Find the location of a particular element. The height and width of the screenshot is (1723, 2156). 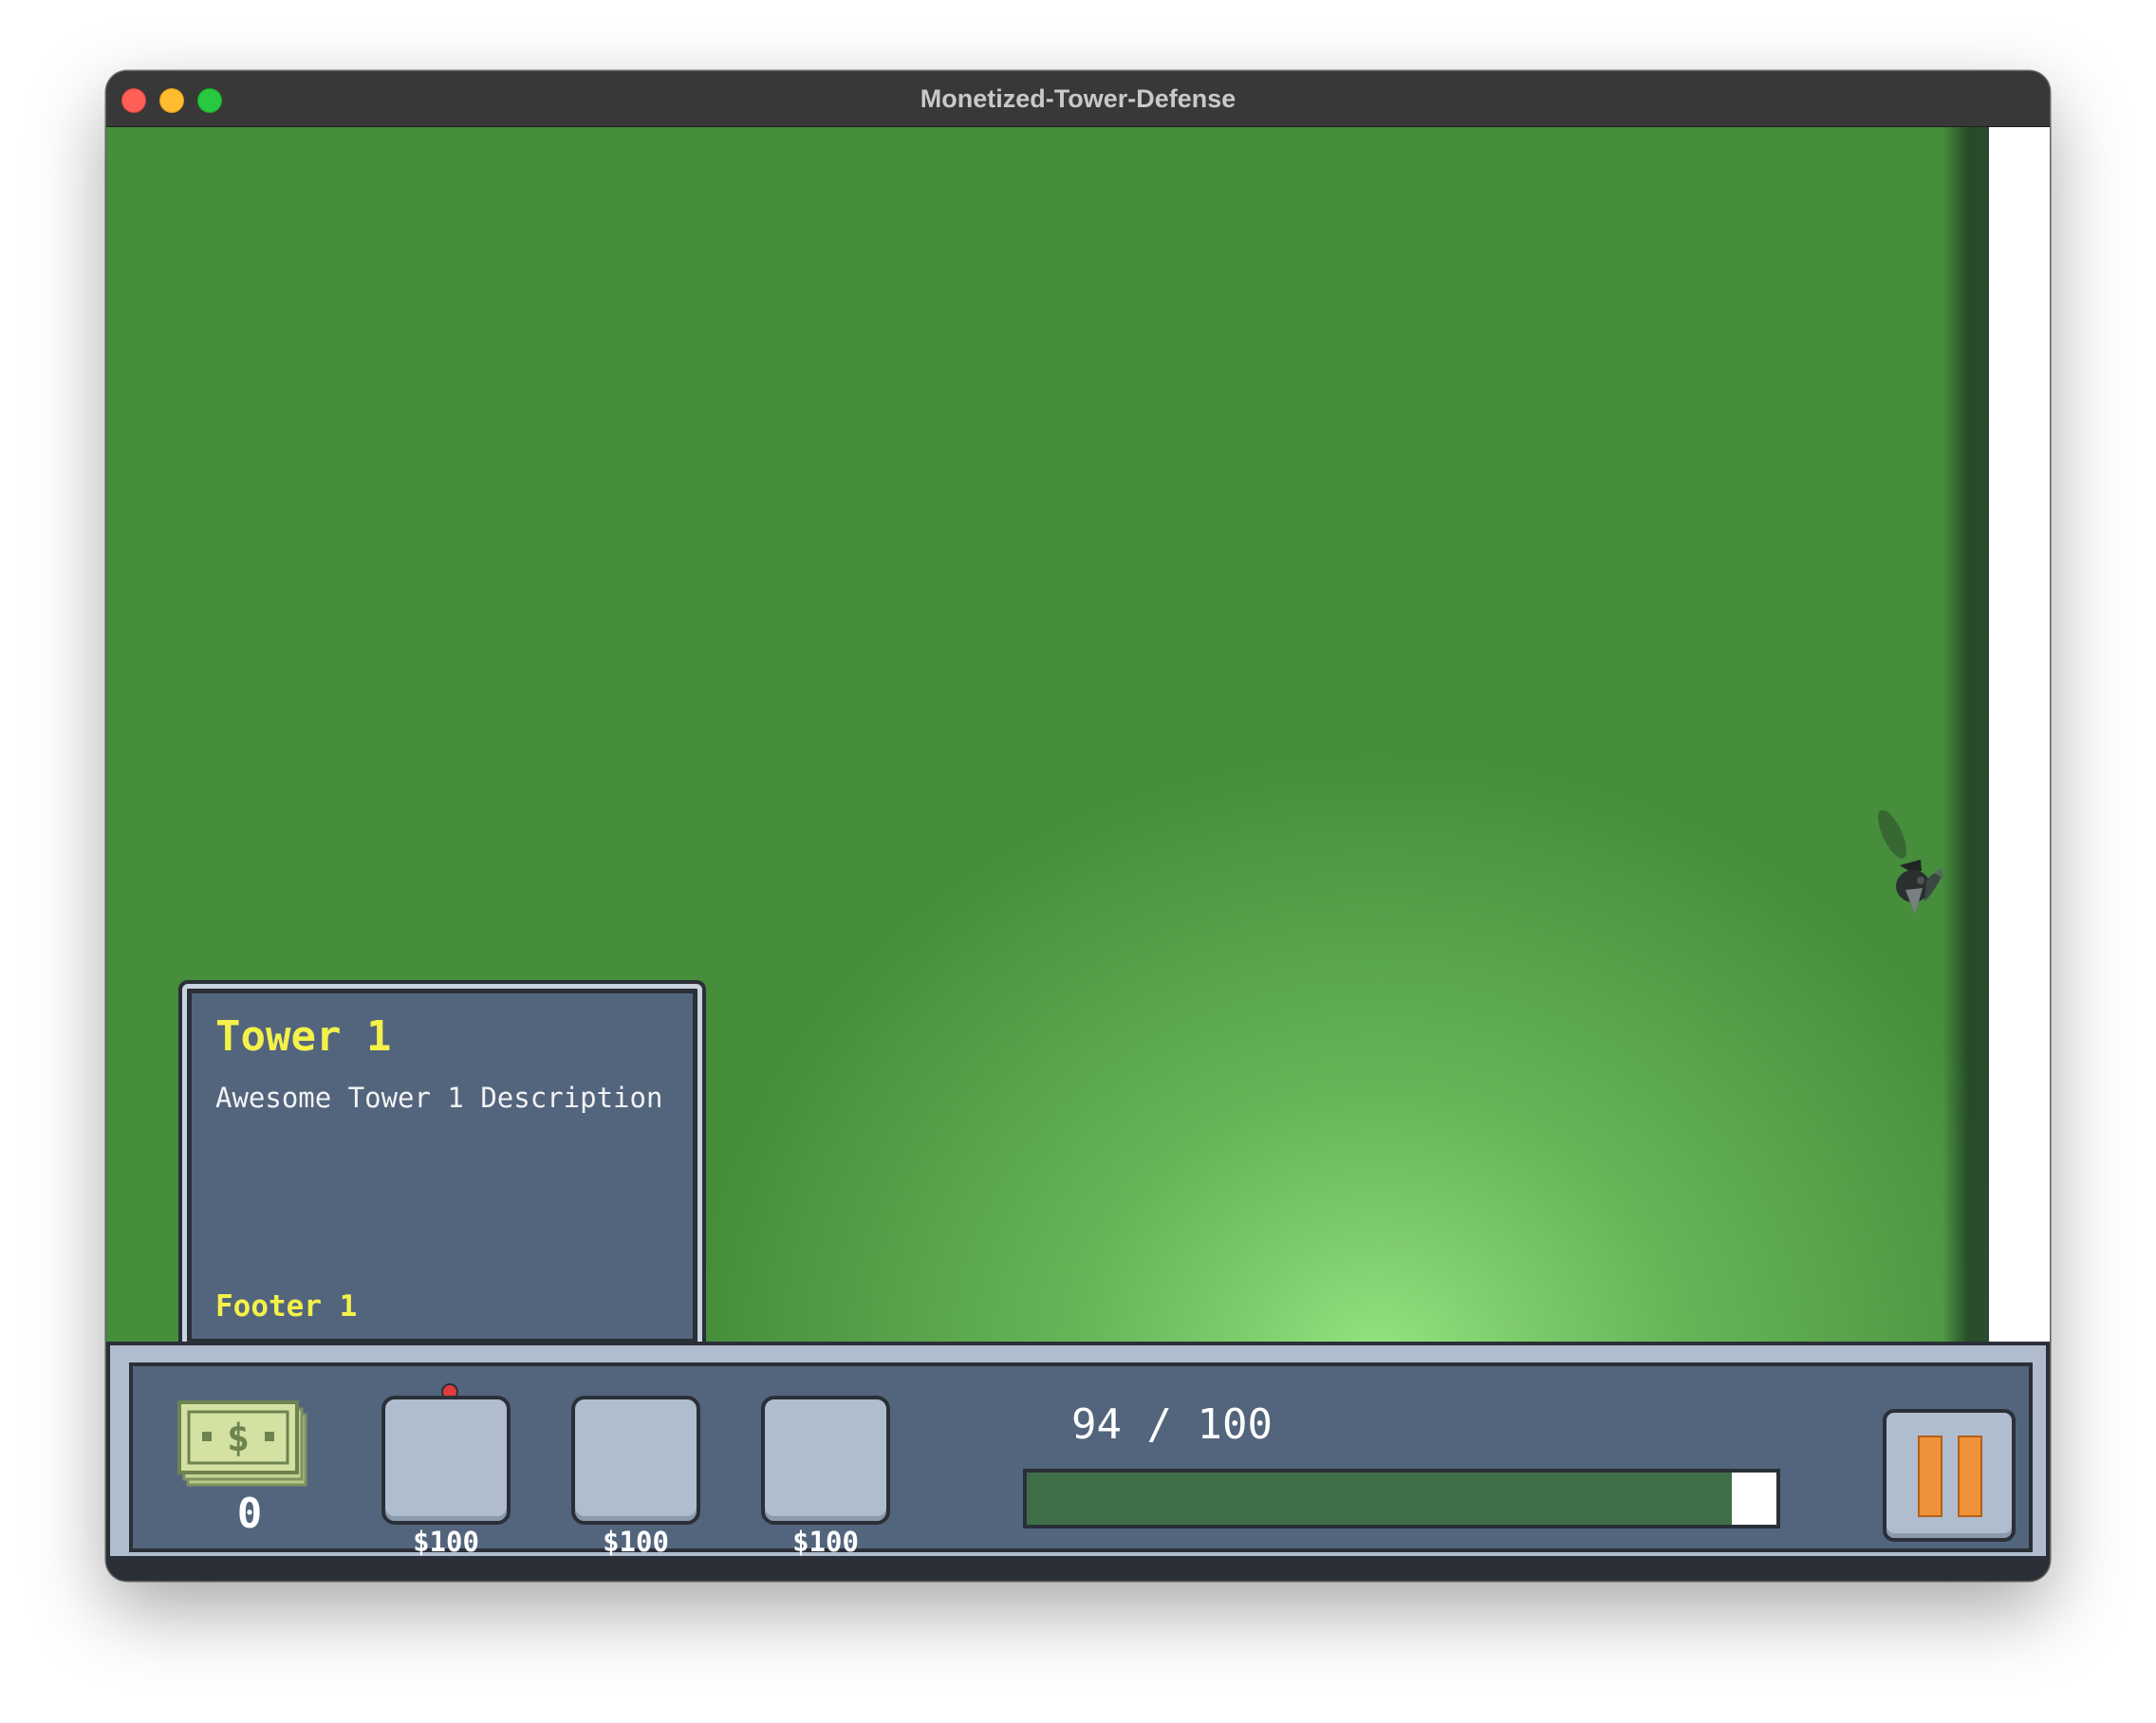

hud-frame: $ 0 $100 $100 $100 94 / 100 is located at coordinates (1078, 1451).